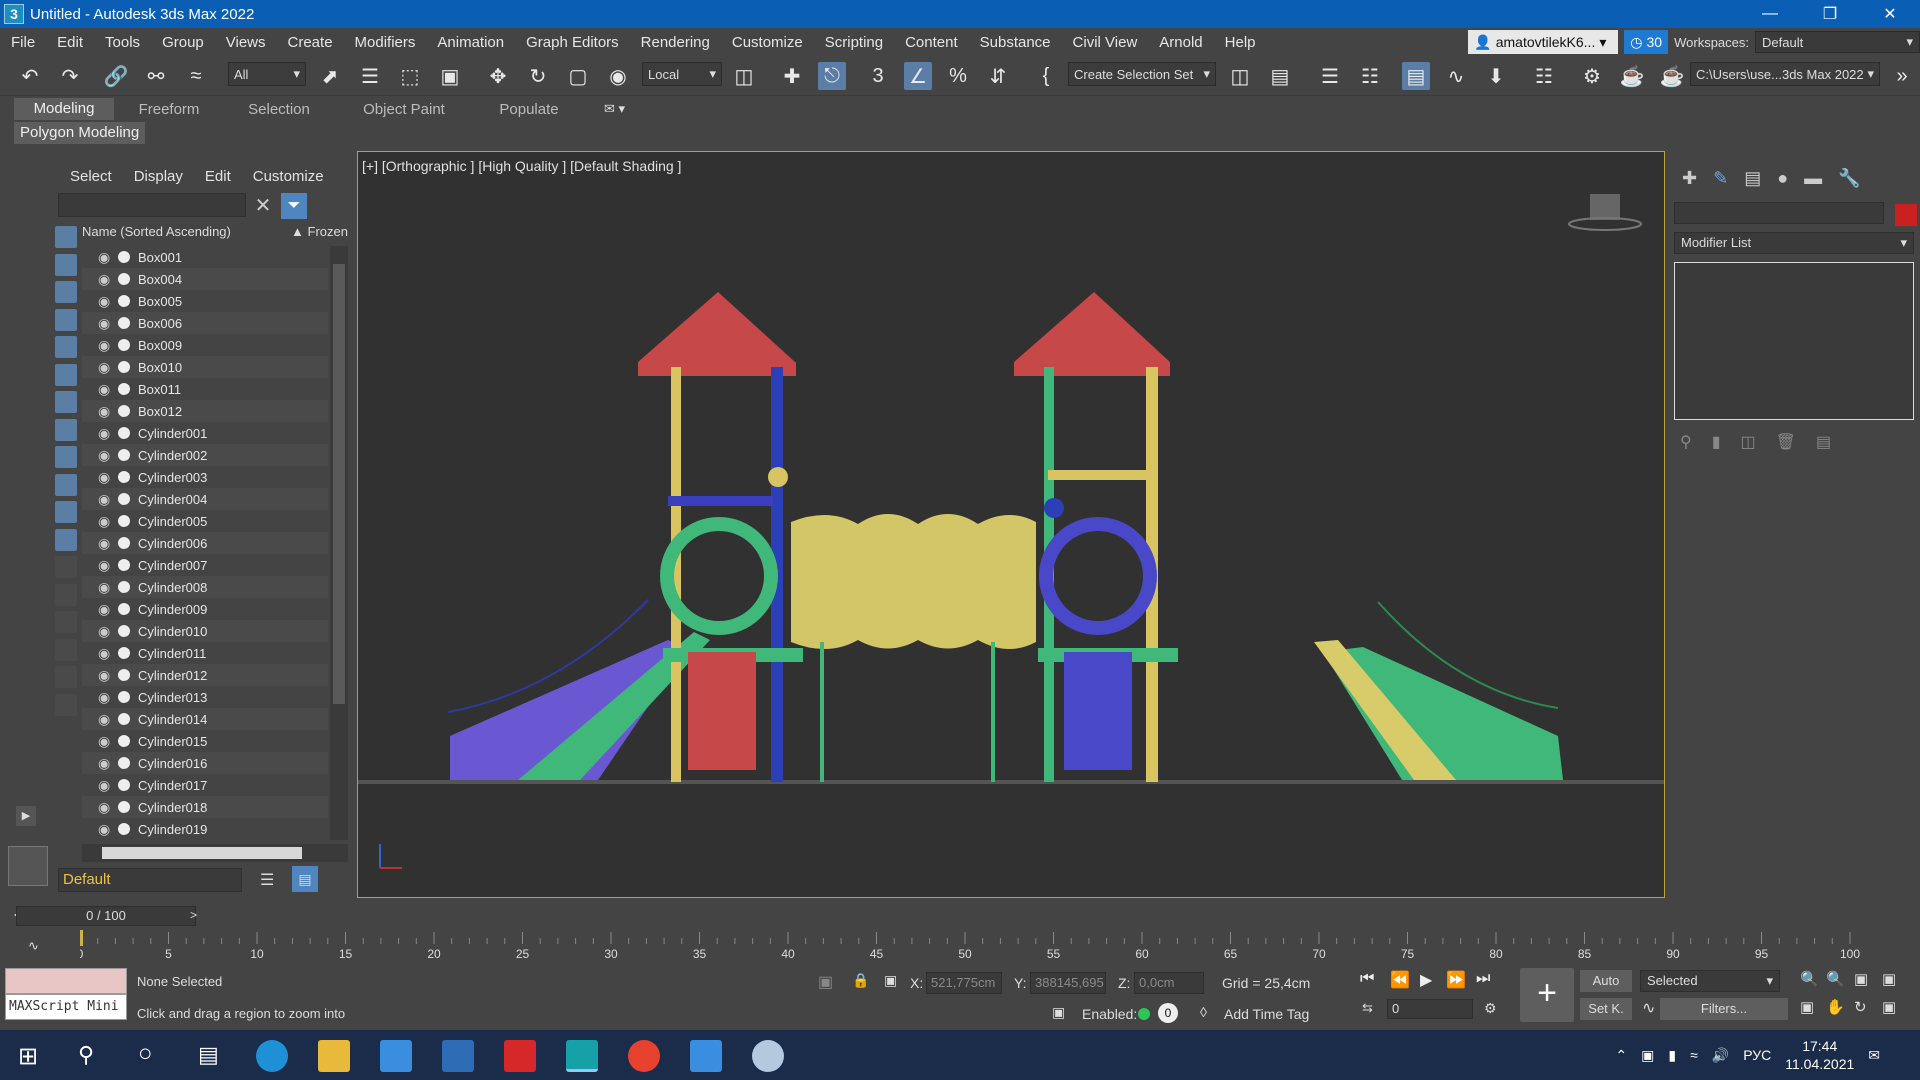  What do you see at coordinates (854, 42) in the screenshot?
I see `menu-scripting: Scripting` at bounding box center [854, 42].